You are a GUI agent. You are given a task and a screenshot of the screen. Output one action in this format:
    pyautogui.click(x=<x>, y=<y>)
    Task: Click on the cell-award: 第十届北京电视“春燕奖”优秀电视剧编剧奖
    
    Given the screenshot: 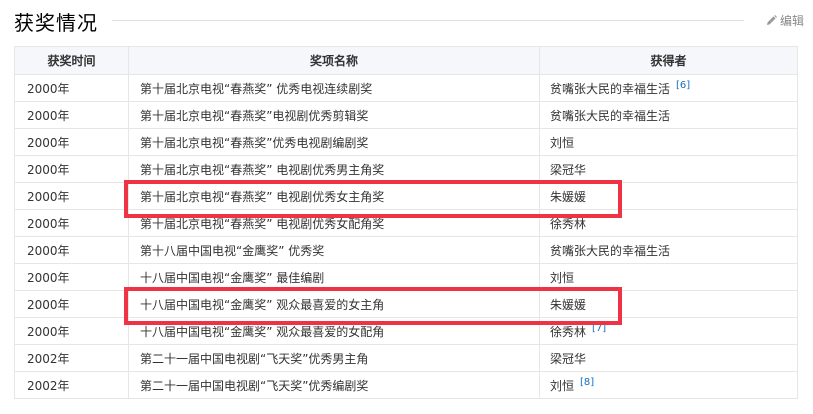 What is the action you would take?
    pyautogui.click(x=334, y=142)
    